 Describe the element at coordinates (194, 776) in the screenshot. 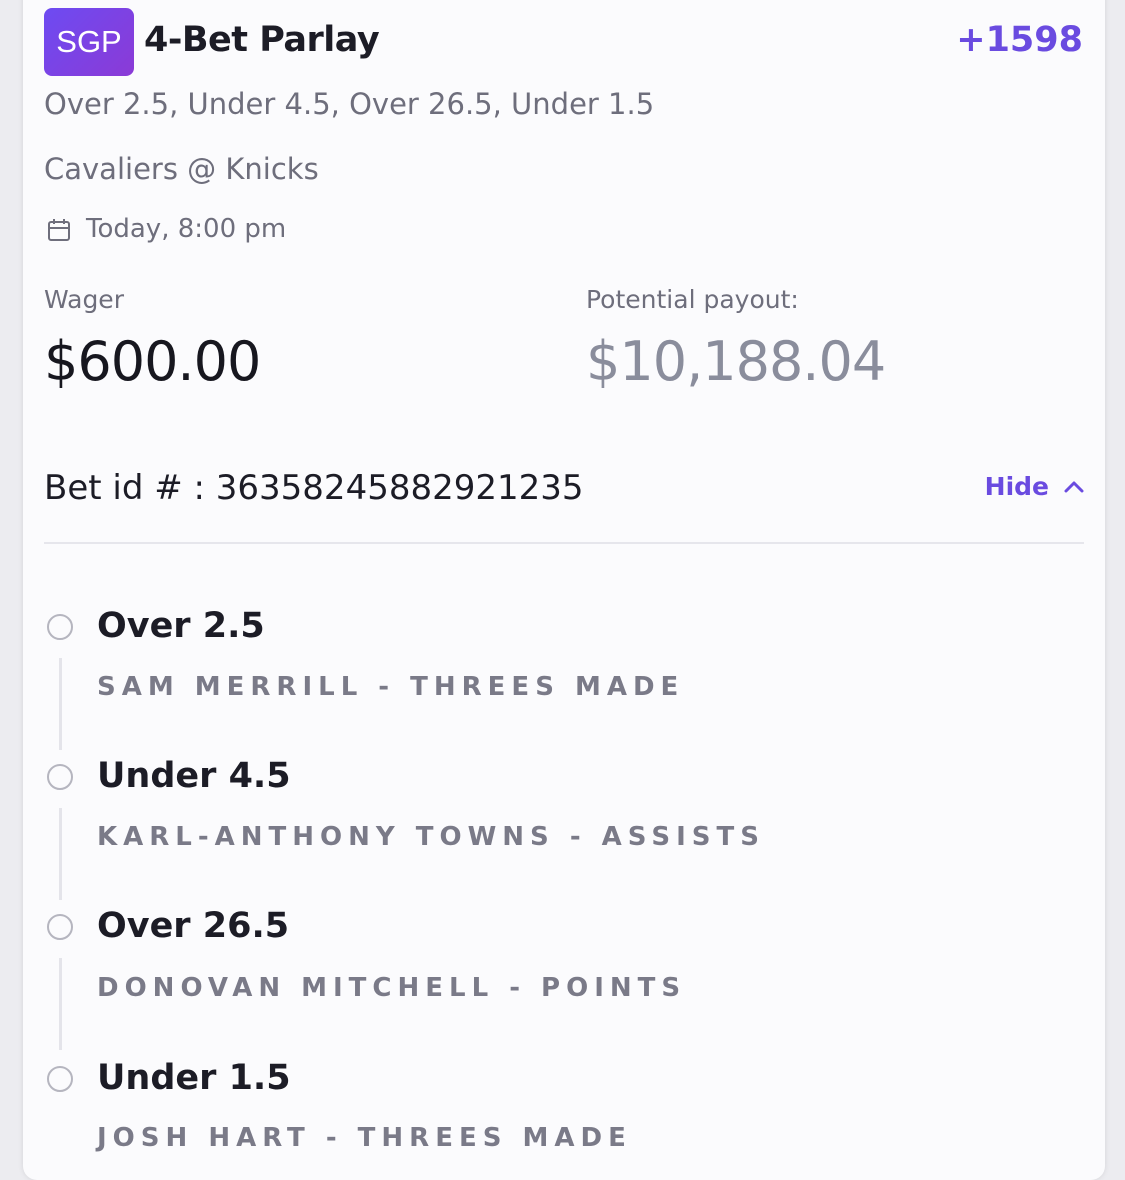

I see `leg-selection: Under 4.5` at that location.